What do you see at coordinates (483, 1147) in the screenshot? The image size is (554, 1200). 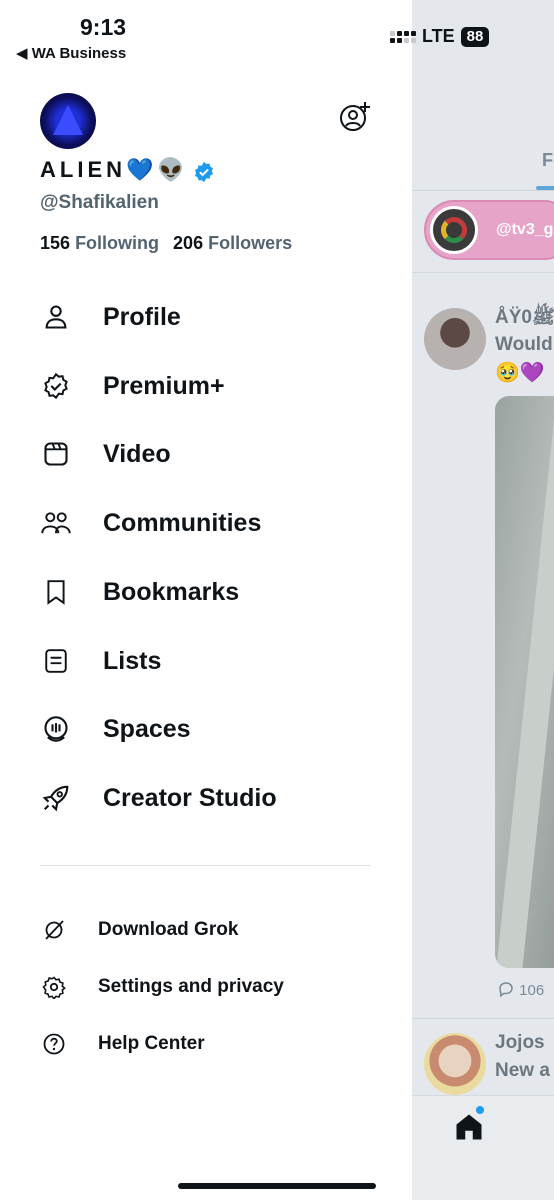 I see `bottom-nav` at bounding box center [483, 1147].